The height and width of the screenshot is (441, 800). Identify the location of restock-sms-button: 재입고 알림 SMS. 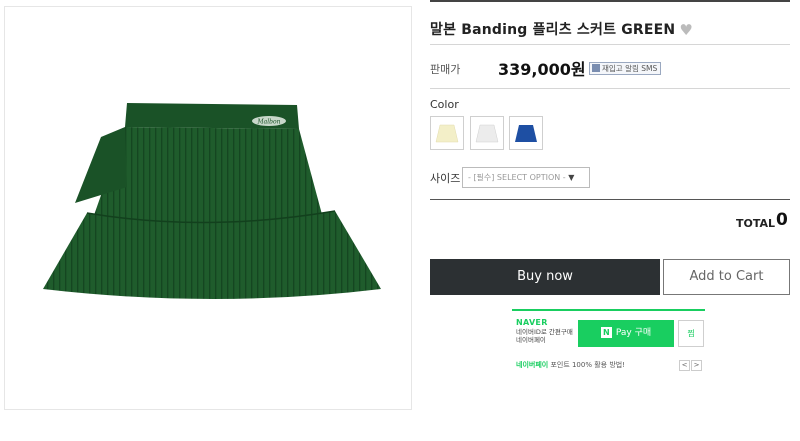
(625, 68).